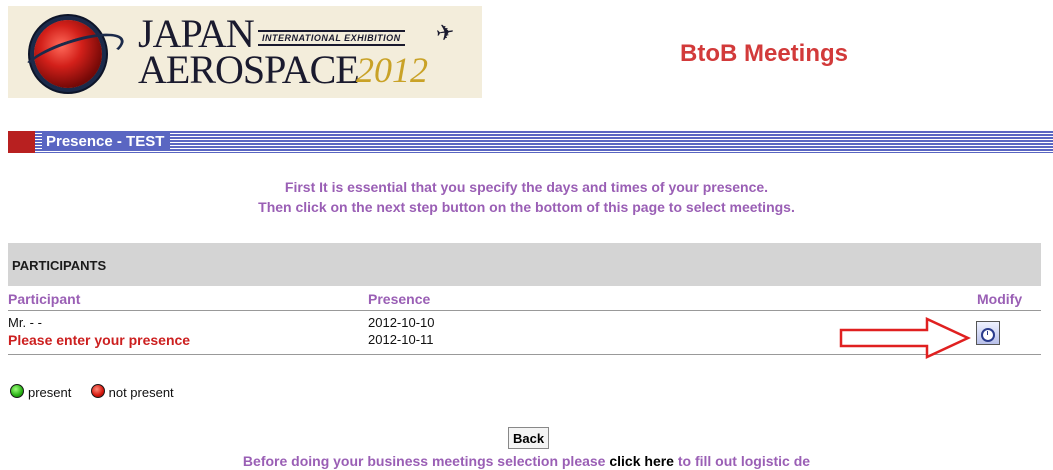 This screenshot has width=1053, height=470. What do you see at coordinates (524, 264) in the screenshot?
I see `participants-header: PARTICIPANTS` at bounding box center [524, 264].